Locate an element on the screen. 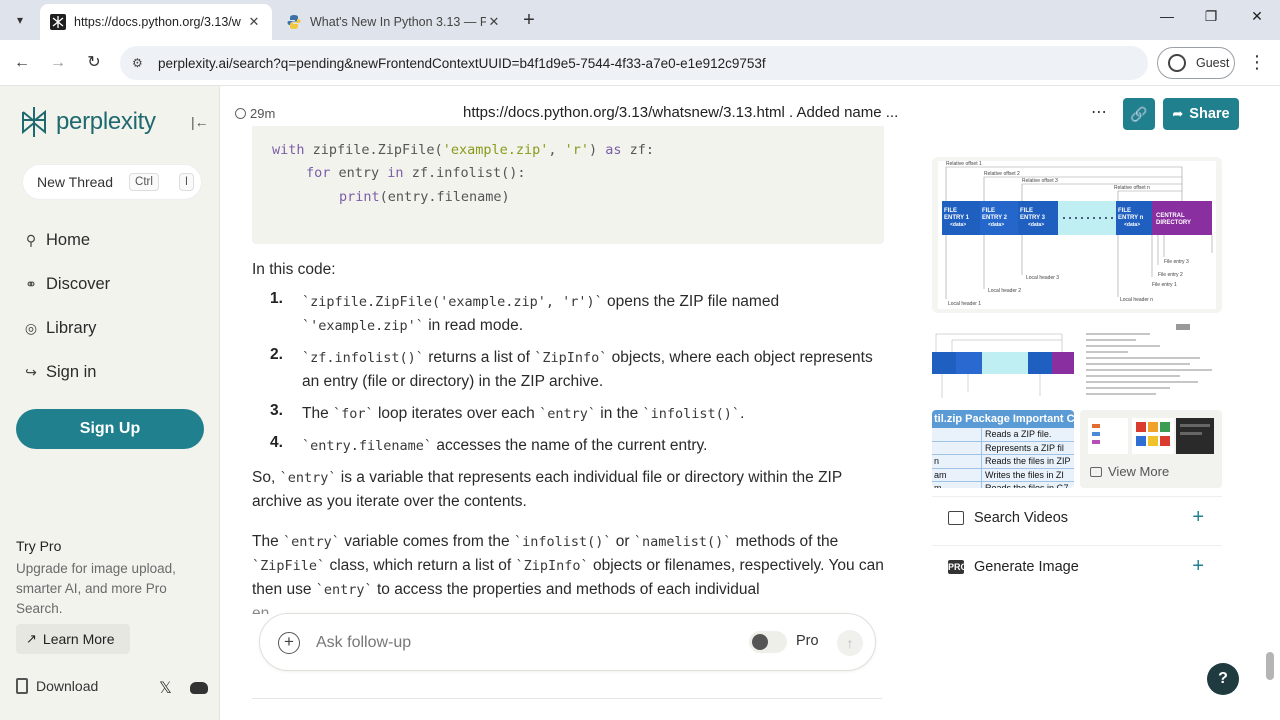  image-icon is located at coordinates (1096, 471).